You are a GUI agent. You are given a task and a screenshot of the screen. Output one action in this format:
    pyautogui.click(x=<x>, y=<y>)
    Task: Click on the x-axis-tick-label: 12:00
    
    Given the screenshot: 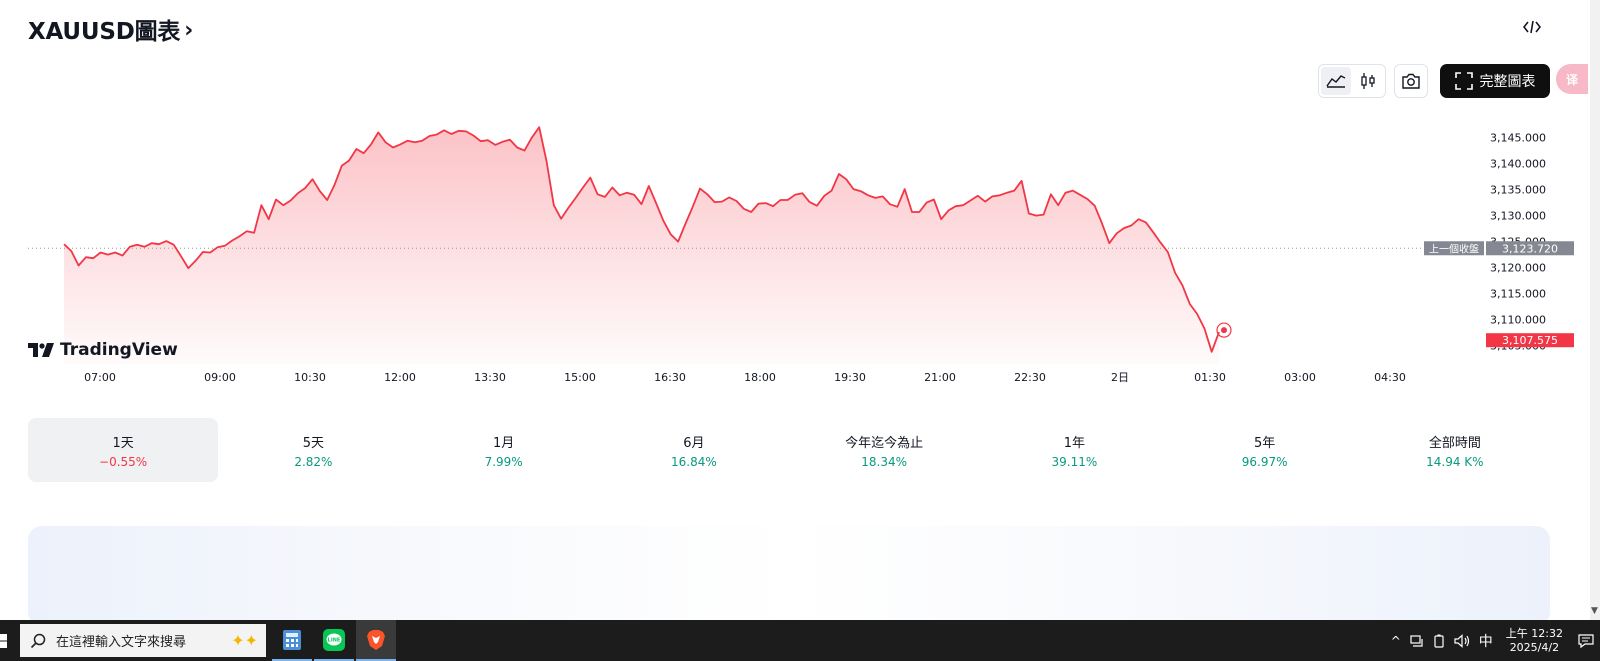 What is the action you would take?
    pyautogui.click(x=400, y=377)
    